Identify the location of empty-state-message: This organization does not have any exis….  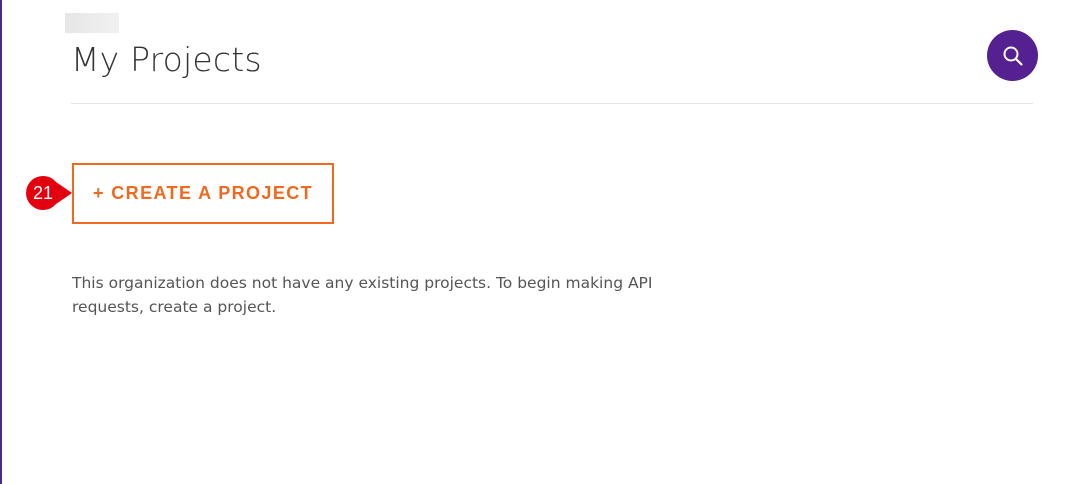
(362, 295).